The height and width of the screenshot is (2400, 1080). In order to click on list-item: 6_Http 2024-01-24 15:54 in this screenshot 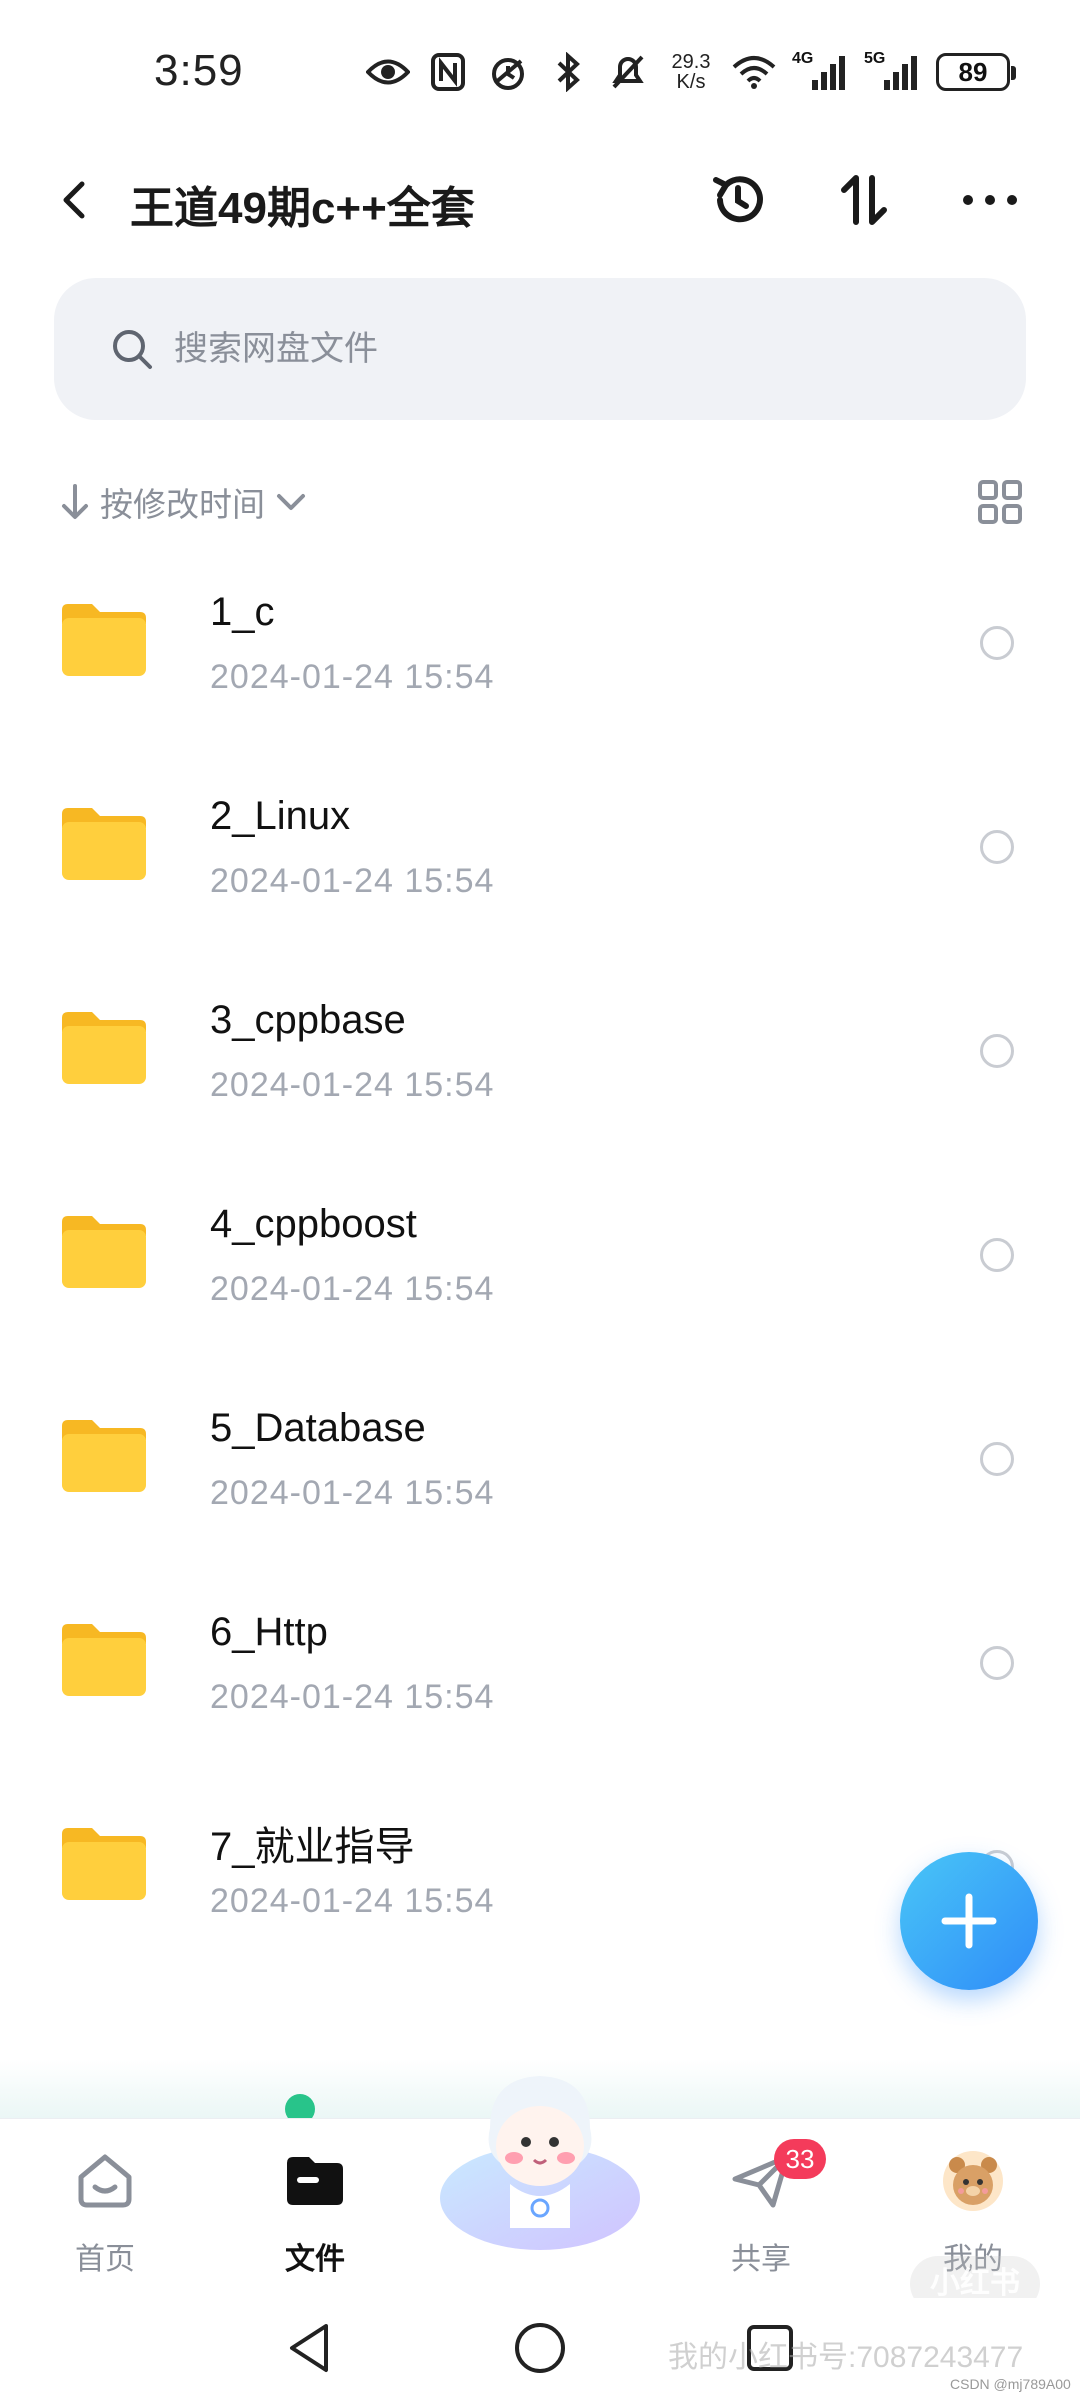, I will do `click(540, 1682)`.